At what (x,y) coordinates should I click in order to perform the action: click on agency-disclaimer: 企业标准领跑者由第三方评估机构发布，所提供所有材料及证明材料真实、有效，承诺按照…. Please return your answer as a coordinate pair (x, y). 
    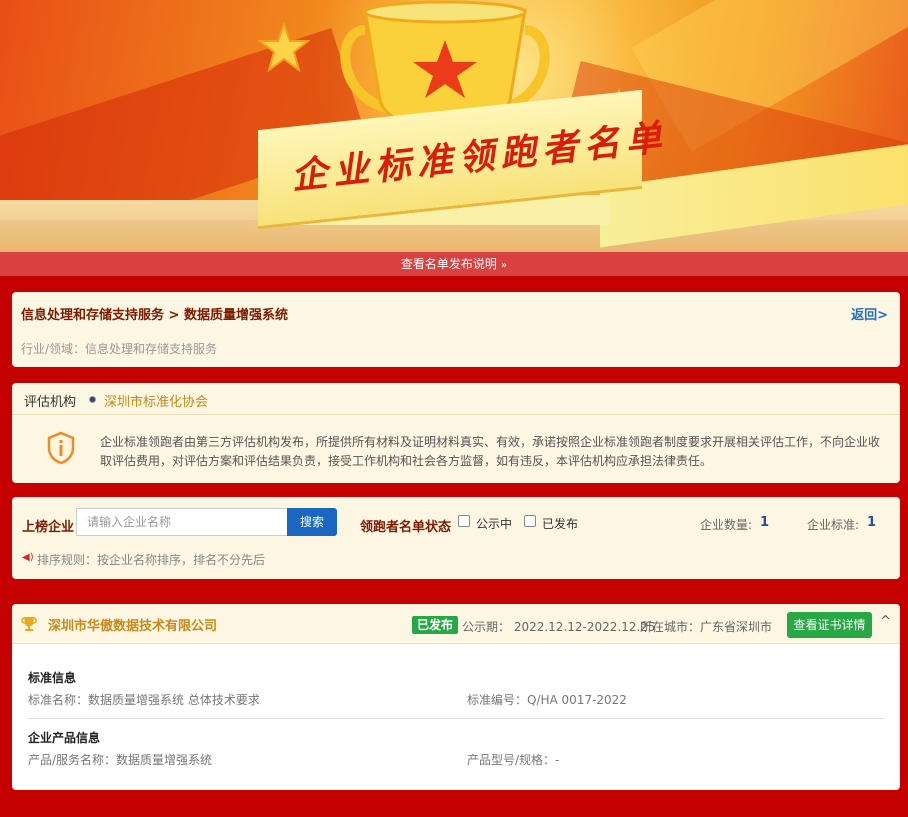
    Looking at the image, I should click on (490, 451).